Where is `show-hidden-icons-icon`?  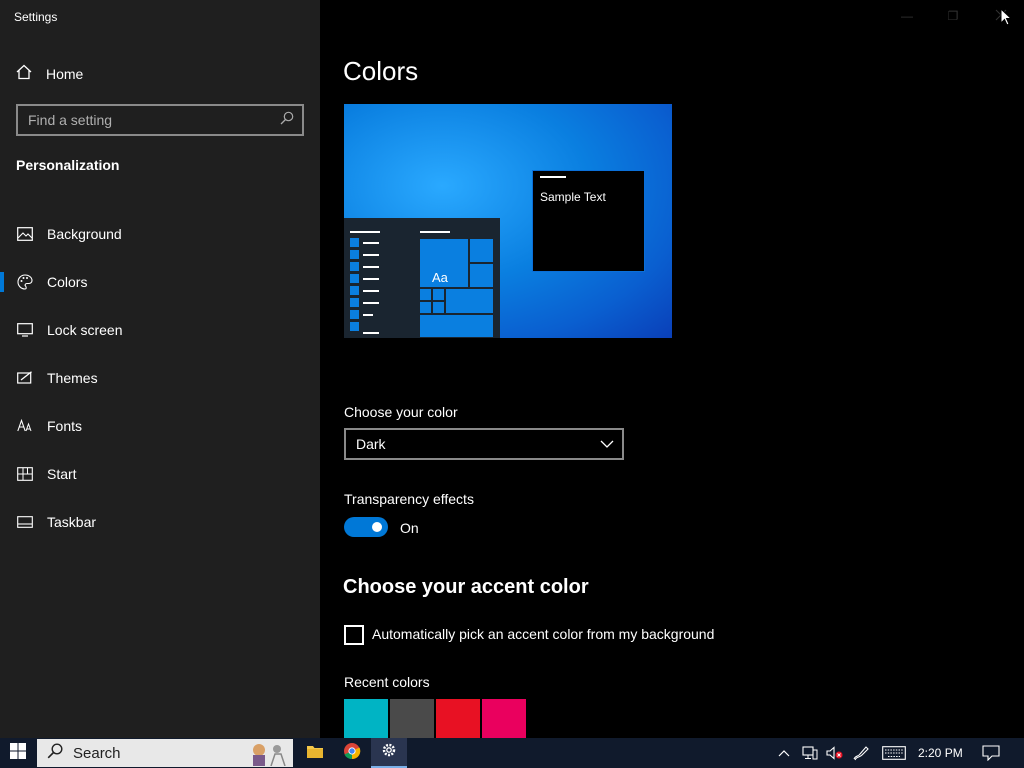 show-hidden-icons-icon is located at coordinates (784, 753).